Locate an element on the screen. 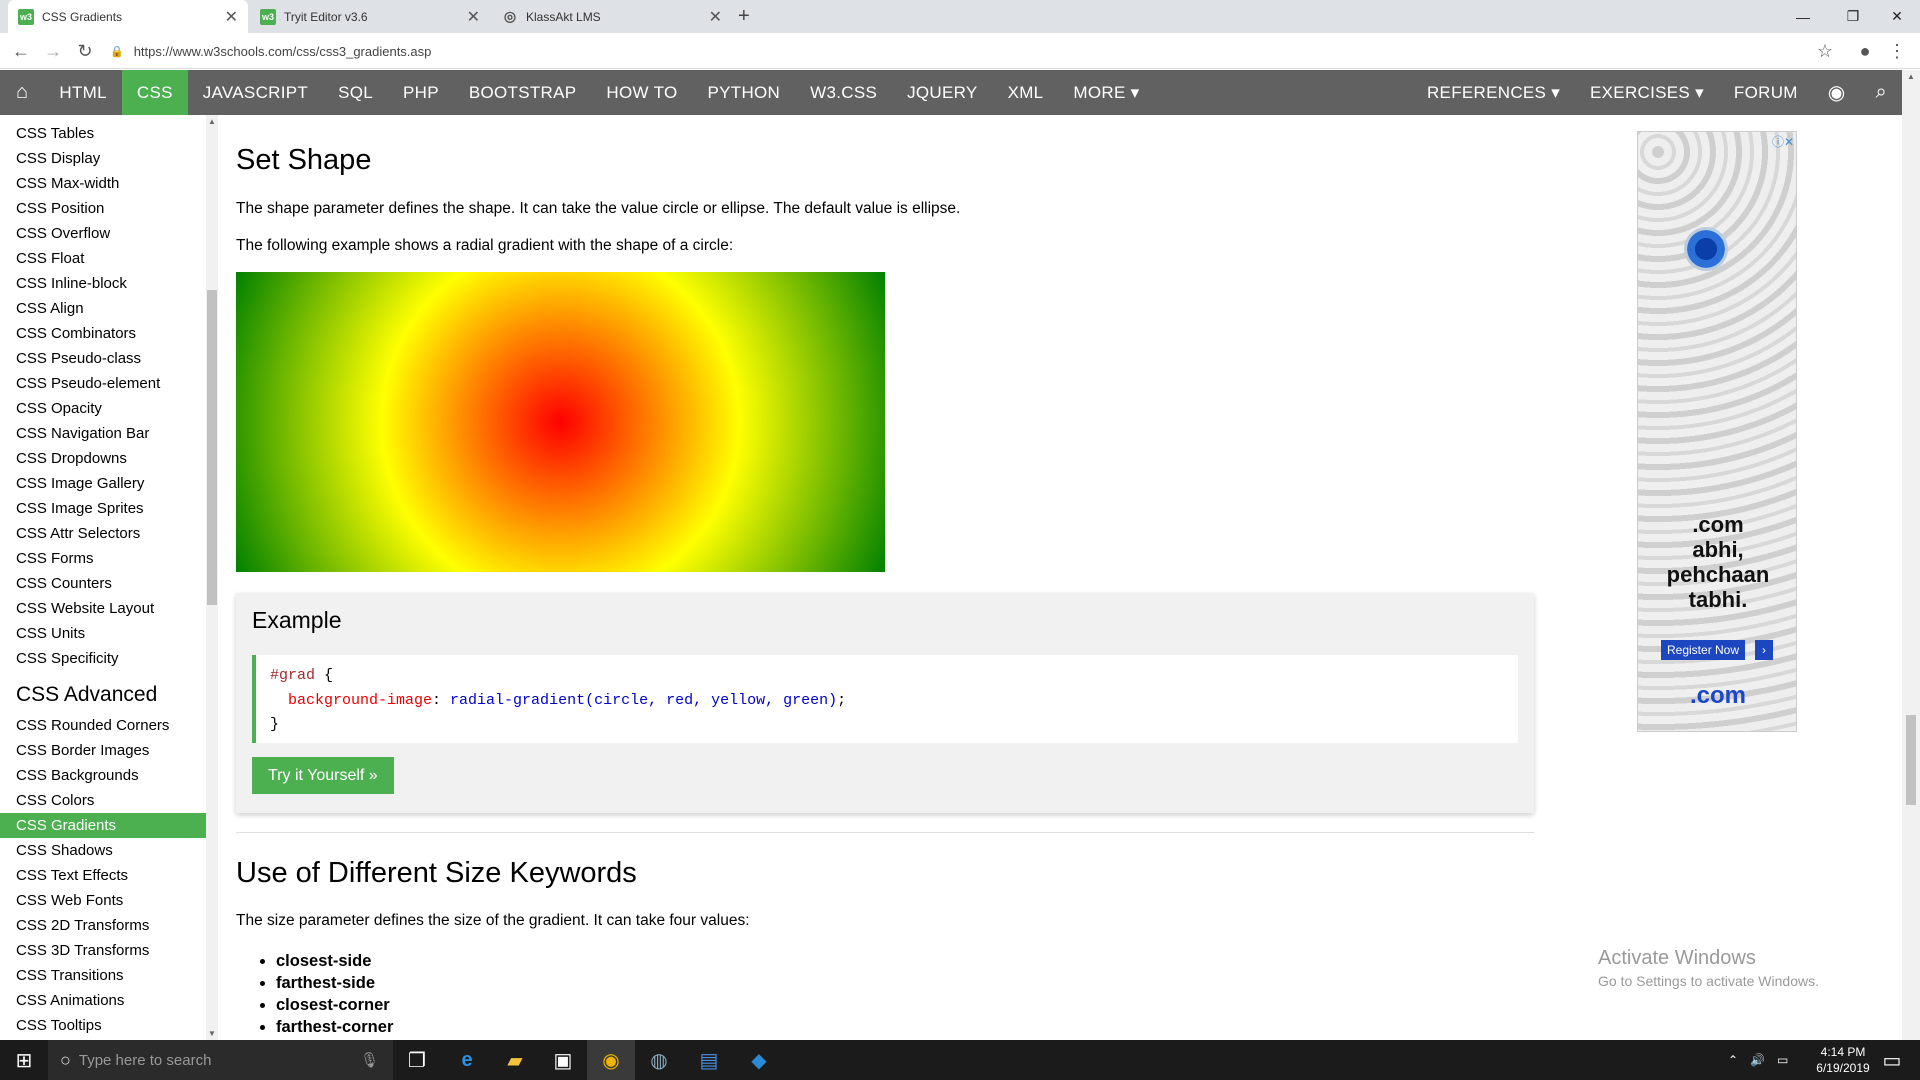 This screenshot has width=1920, height=1080. profile-icon: ● is located at coordinates (1865, 51).